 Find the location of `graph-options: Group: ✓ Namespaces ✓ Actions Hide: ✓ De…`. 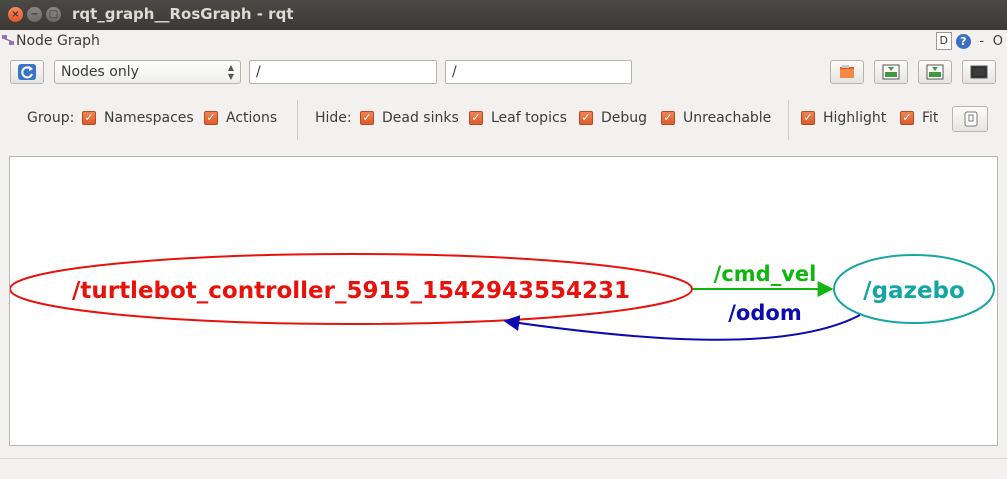

graph-options: Group: ✓ Namespaces ✓ Actions Hide: ✓ De… is located at coordinates (503, 120).